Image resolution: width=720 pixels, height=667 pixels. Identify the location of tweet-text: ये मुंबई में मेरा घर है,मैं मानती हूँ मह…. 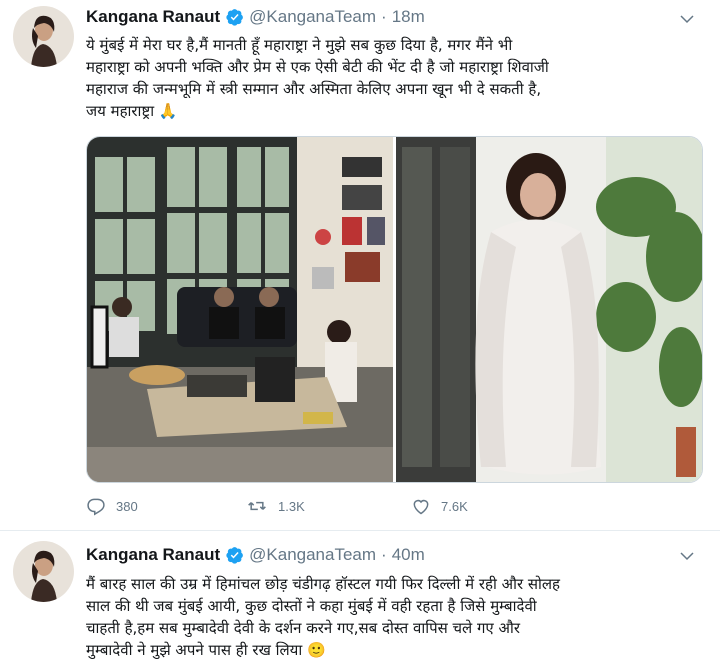
(317, 78).